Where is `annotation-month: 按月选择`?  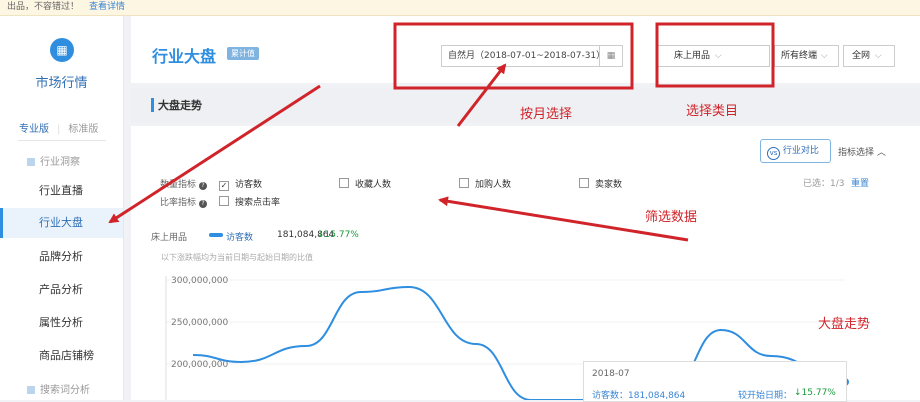
annotation-month: 按月选择 is located at coordinates (546, 114).